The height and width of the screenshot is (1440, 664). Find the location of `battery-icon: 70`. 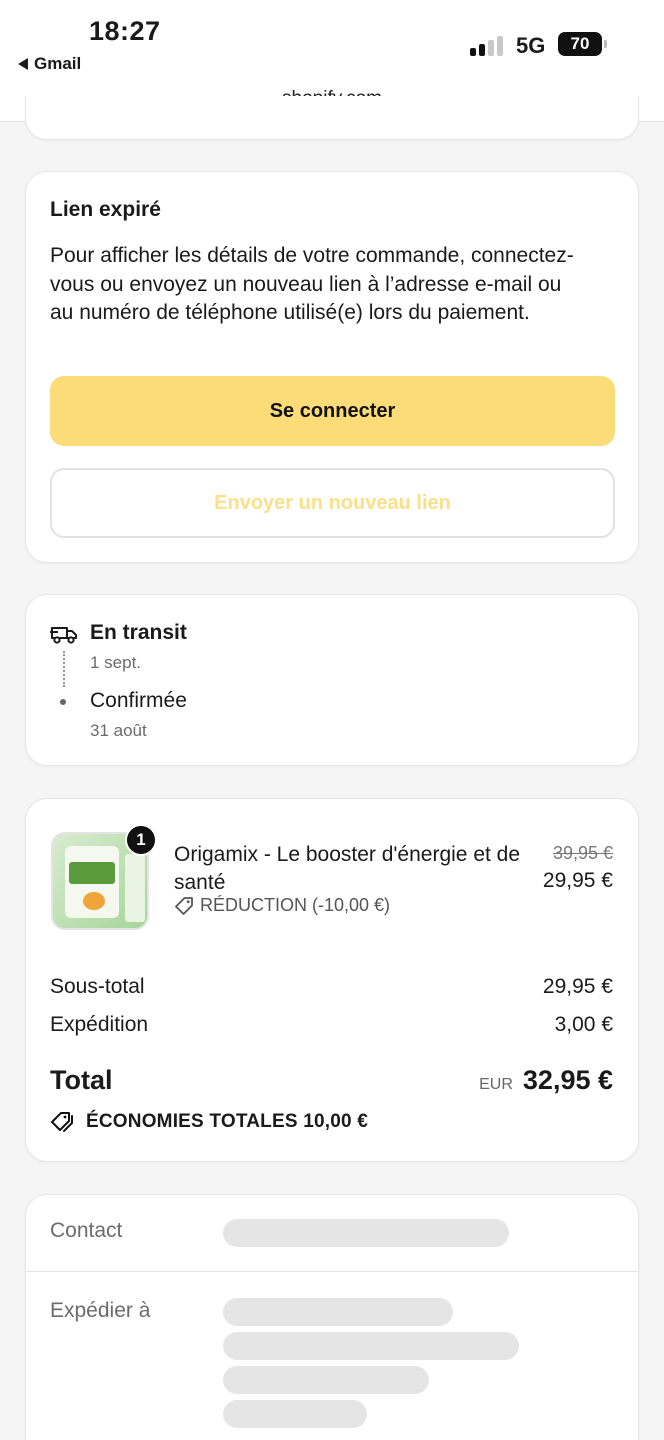

battery-icon: 70 is located at coordinates (582, 44).